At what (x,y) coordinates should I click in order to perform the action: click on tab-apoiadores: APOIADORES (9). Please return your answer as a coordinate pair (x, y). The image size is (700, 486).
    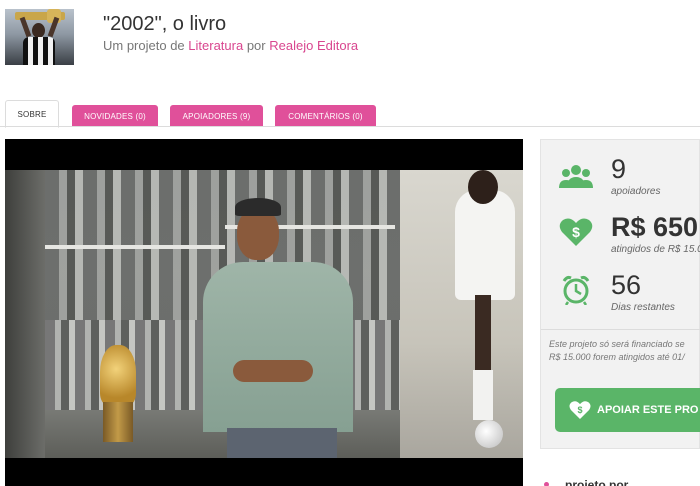
    Looking at the image, I should click on (216, 116).